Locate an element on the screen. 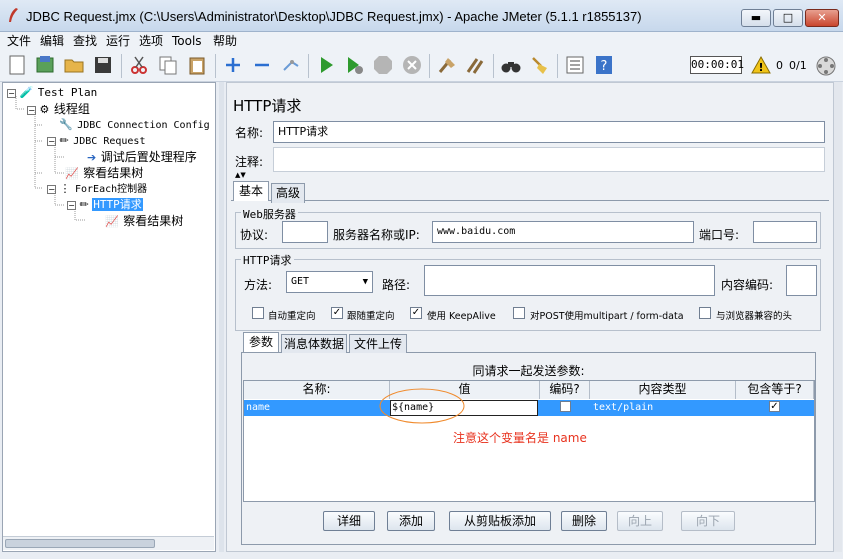 The height and width of the screenshot is (559, 843). menu-run: 运行 is located at coordinates (118, 41).